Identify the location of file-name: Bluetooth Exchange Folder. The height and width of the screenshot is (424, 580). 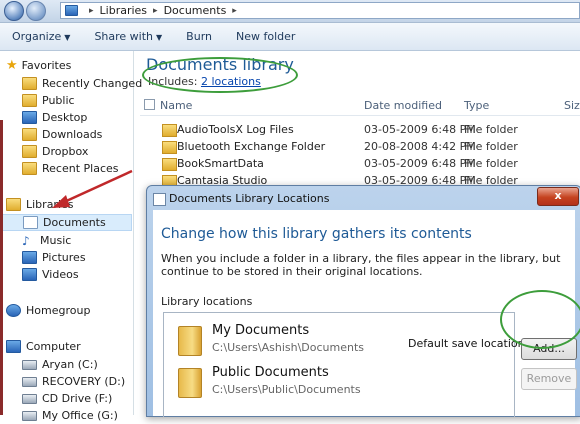
(251, 146).